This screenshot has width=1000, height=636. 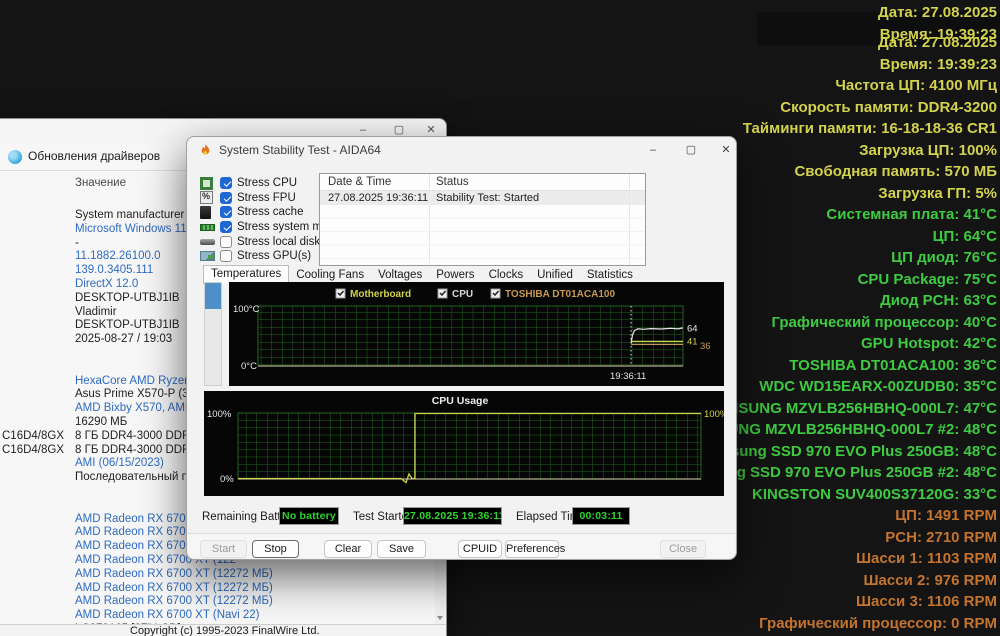 What do you see at coordinates (926, 601) in the screenshot?
I see `osd-line: Шасси 3: 1106 RPM` at bounding box center [926, 601].